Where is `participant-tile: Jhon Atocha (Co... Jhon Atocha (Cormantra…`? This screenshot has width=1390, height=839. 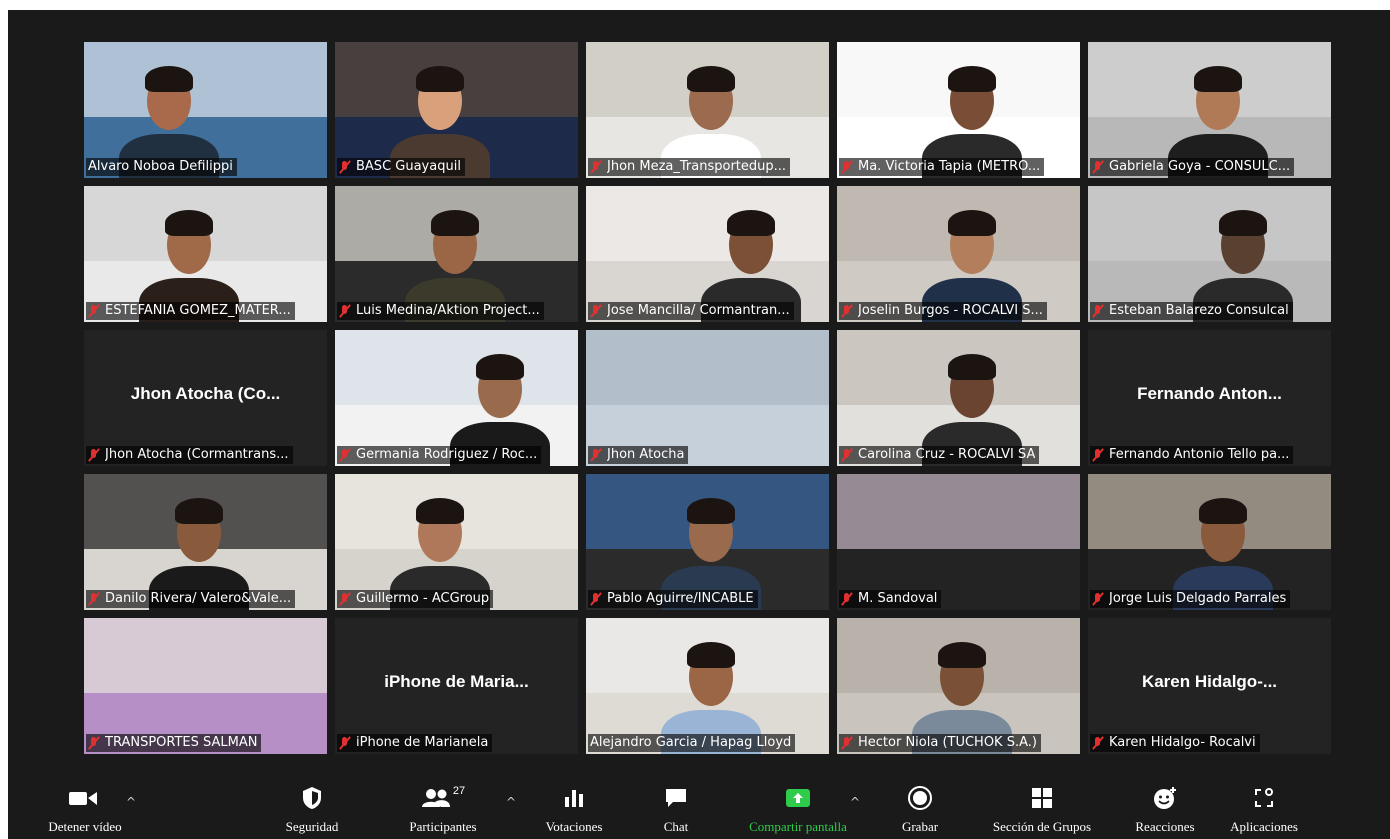 participant-tile: Jhon Atocha (Co... Jhon Atocha (Cormantra… is located at coordinates (205, 398).